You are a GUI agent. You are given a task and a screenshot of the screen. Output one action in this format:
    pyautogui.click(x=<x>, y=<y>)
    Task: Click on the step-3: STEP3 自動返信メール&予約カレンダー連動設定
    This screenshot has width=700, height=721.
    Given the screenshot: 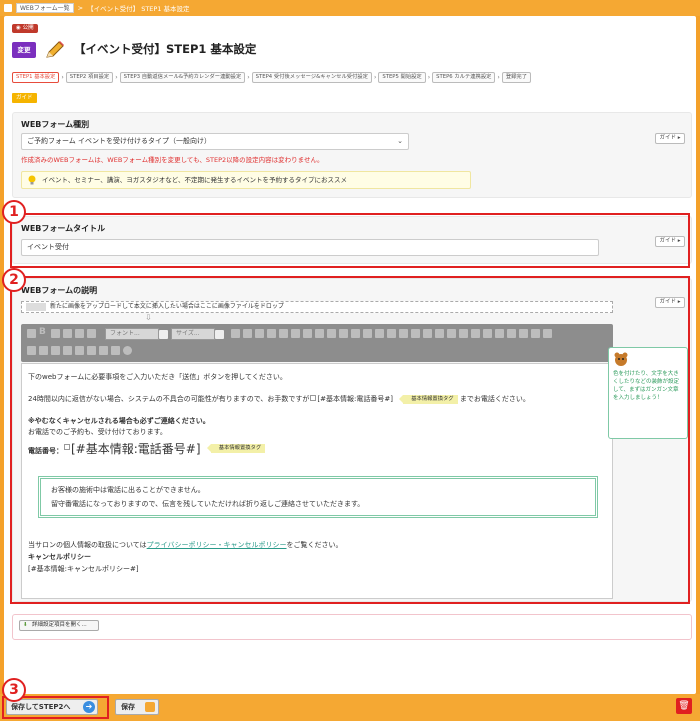 What is the action you would take?
    pyautogui.click(x=182, y=77)
    